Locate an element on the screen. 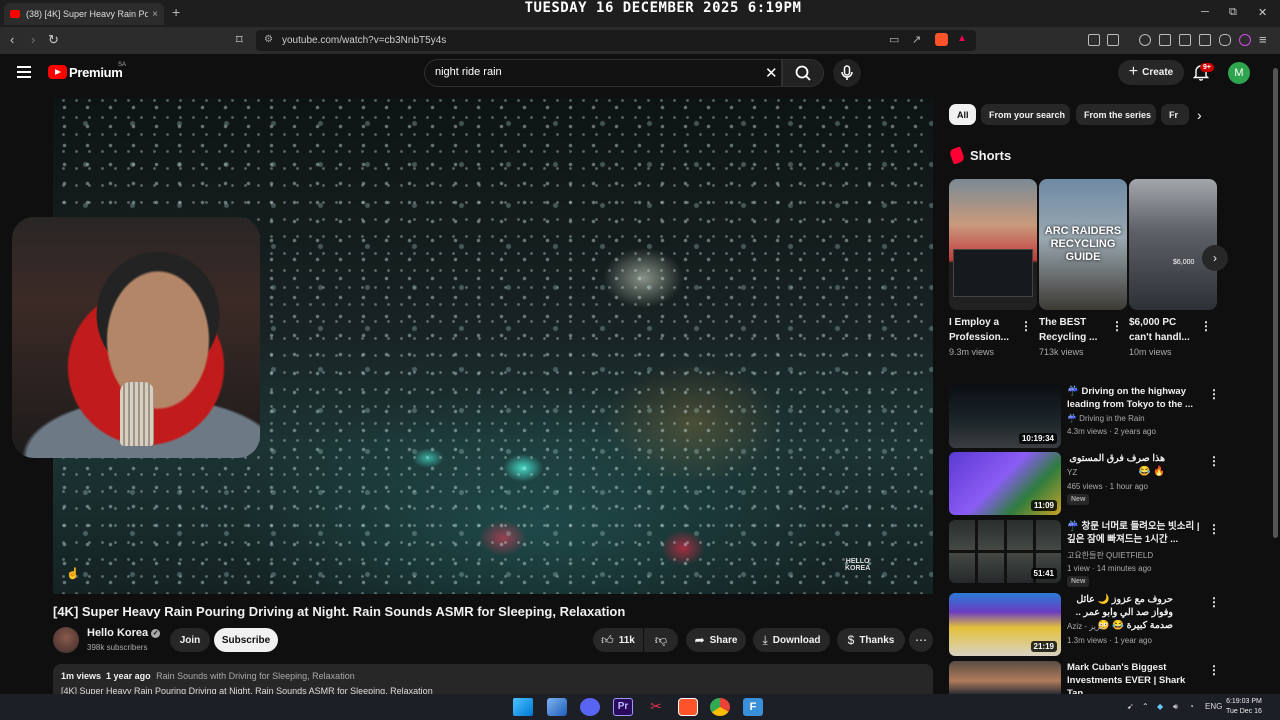  chips-next-chevron-icon: › is located at coordinates (1199, 115).